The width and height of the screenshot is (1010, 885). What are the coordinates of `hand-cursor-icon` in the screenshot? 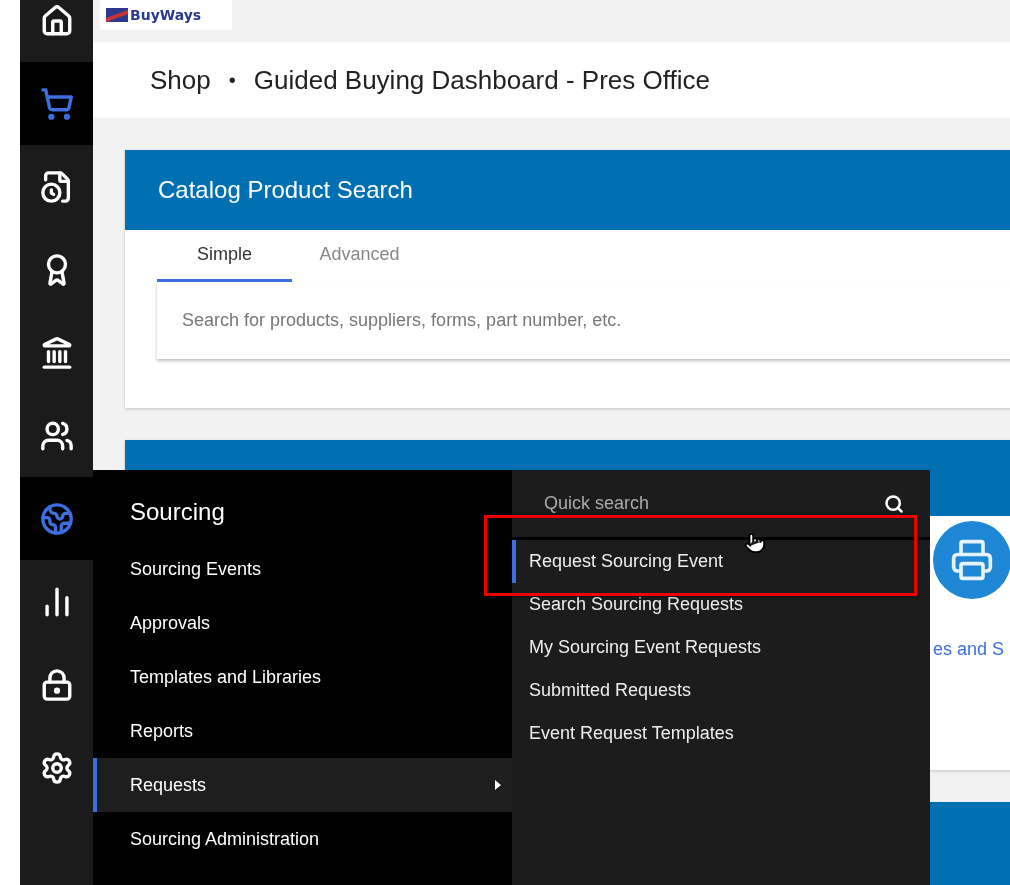 It's located at (755, 543).